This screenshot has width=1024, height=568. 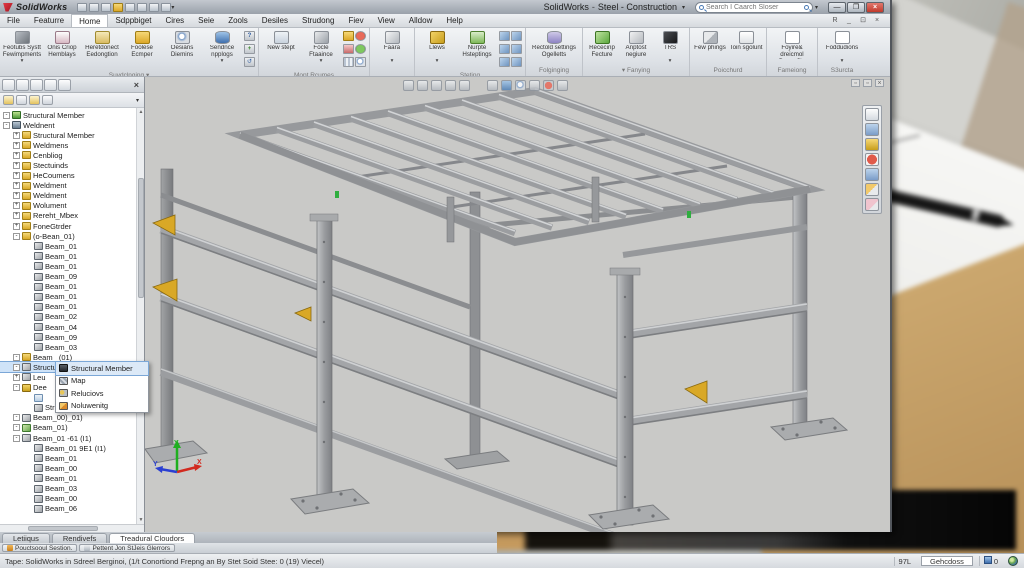 What do you see at coordinates (837, 7) in the screenshot?
I see `minimize-button: —` at bounding box center [837, 7].